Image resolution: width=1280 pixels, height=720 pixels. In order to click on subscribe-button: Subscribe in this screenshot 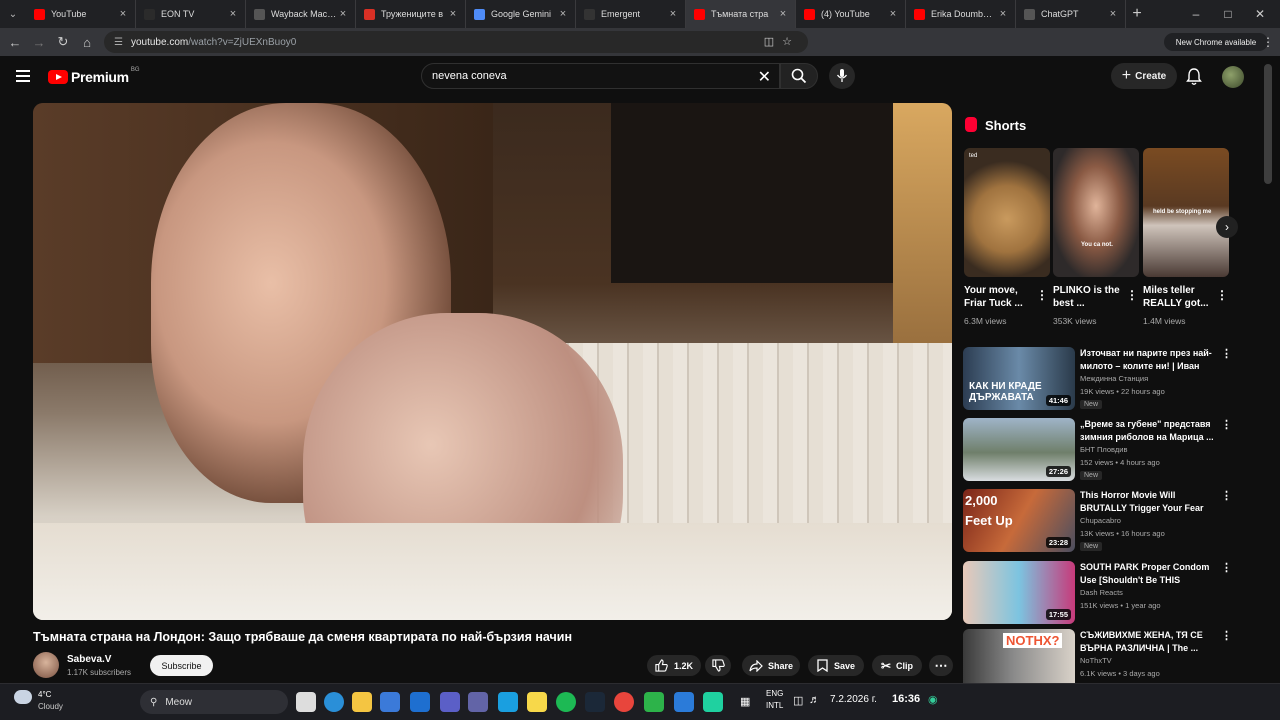, I will do `click(181, 665)`.